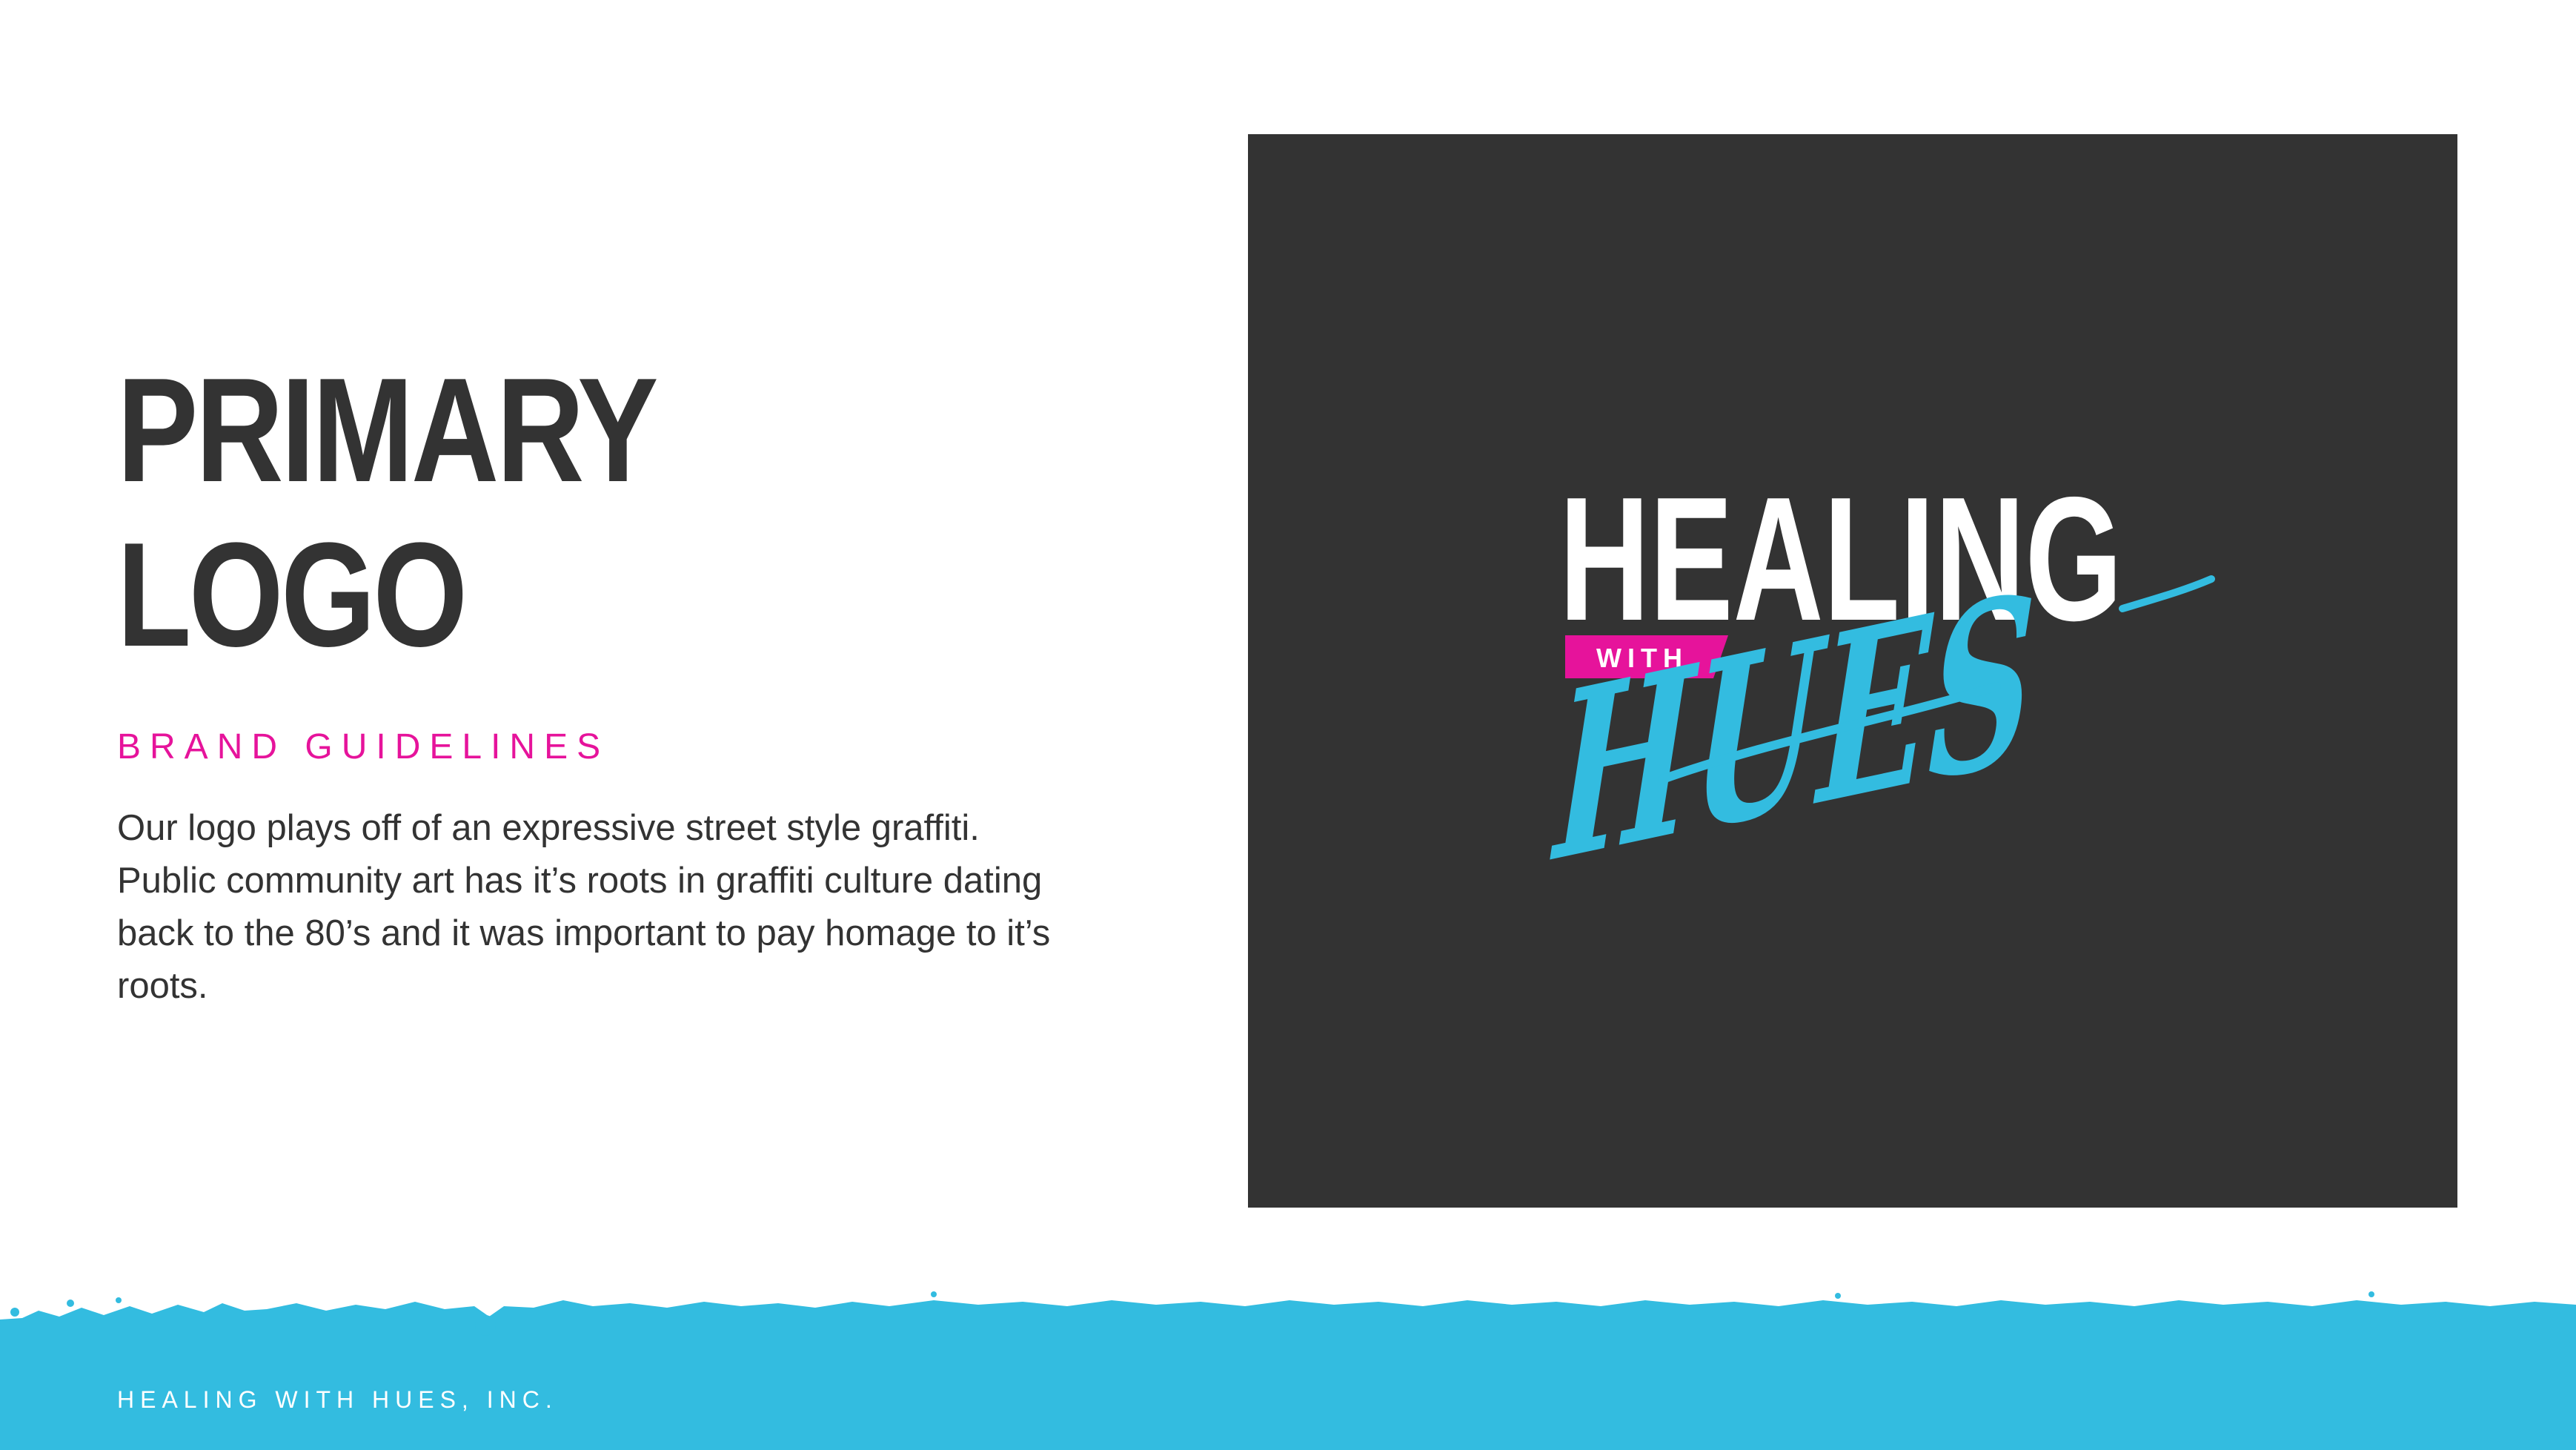  I want to click on section-subtitle: BRAND GUIDELINES, so click(363, 747).